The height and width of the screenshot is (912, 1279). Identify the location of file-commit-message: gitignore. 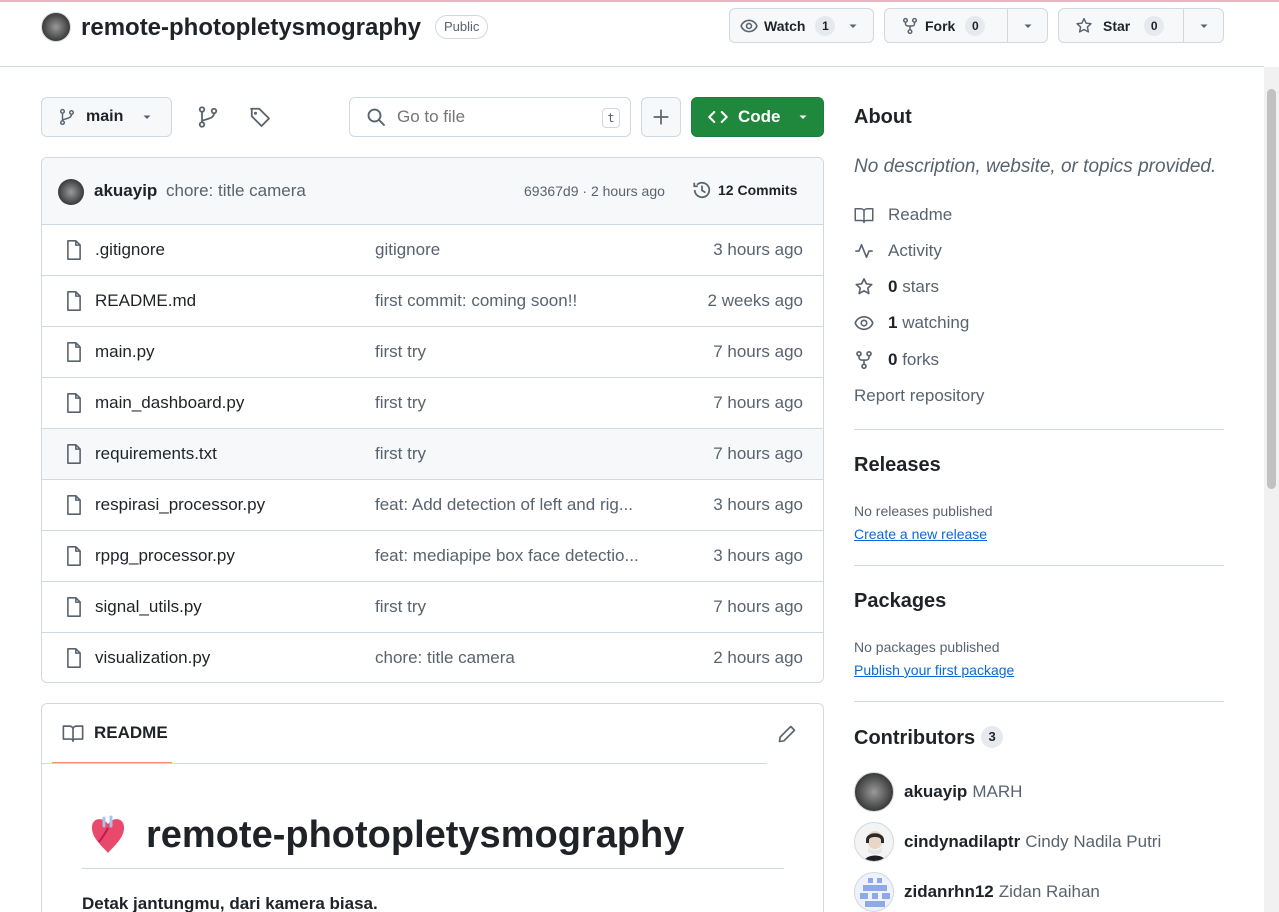
(407, 250).